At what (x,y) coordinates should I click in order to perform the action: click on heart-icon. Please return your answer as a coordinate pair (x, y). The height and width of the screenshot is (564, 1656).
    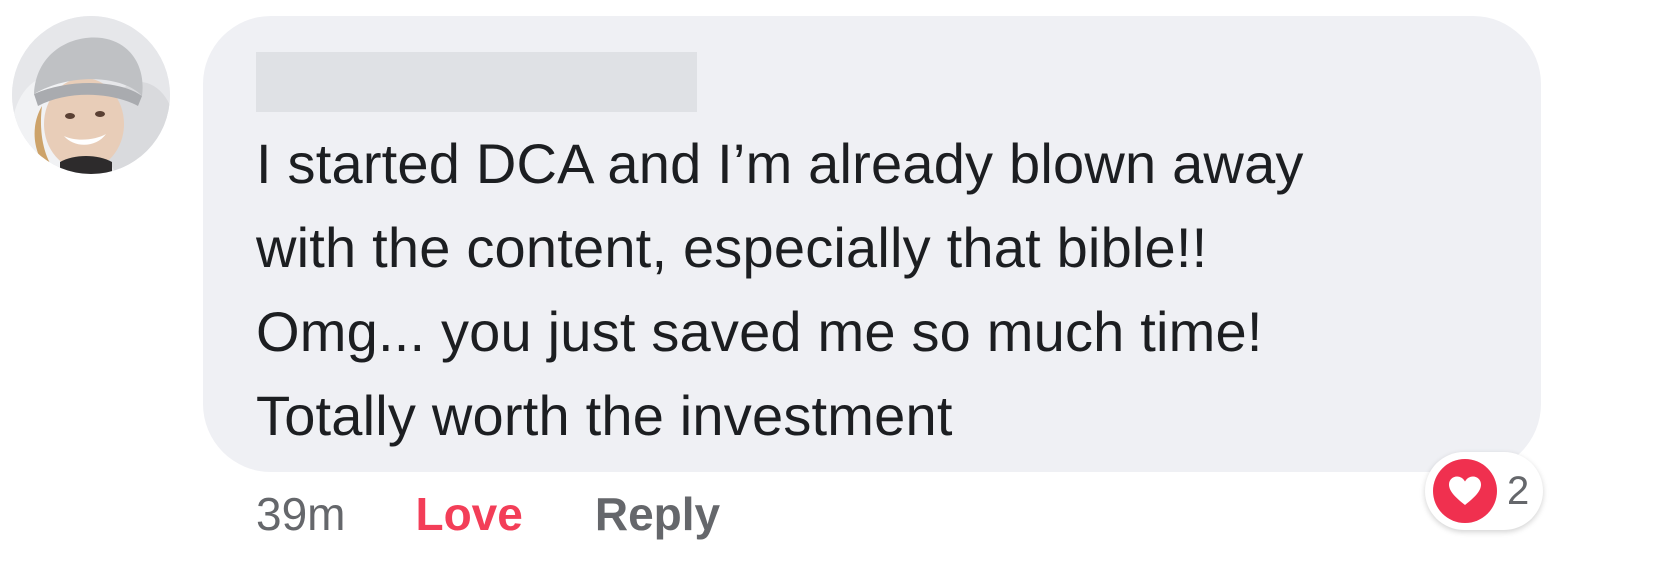
    Looking at the image, I should click on (1465, 491).